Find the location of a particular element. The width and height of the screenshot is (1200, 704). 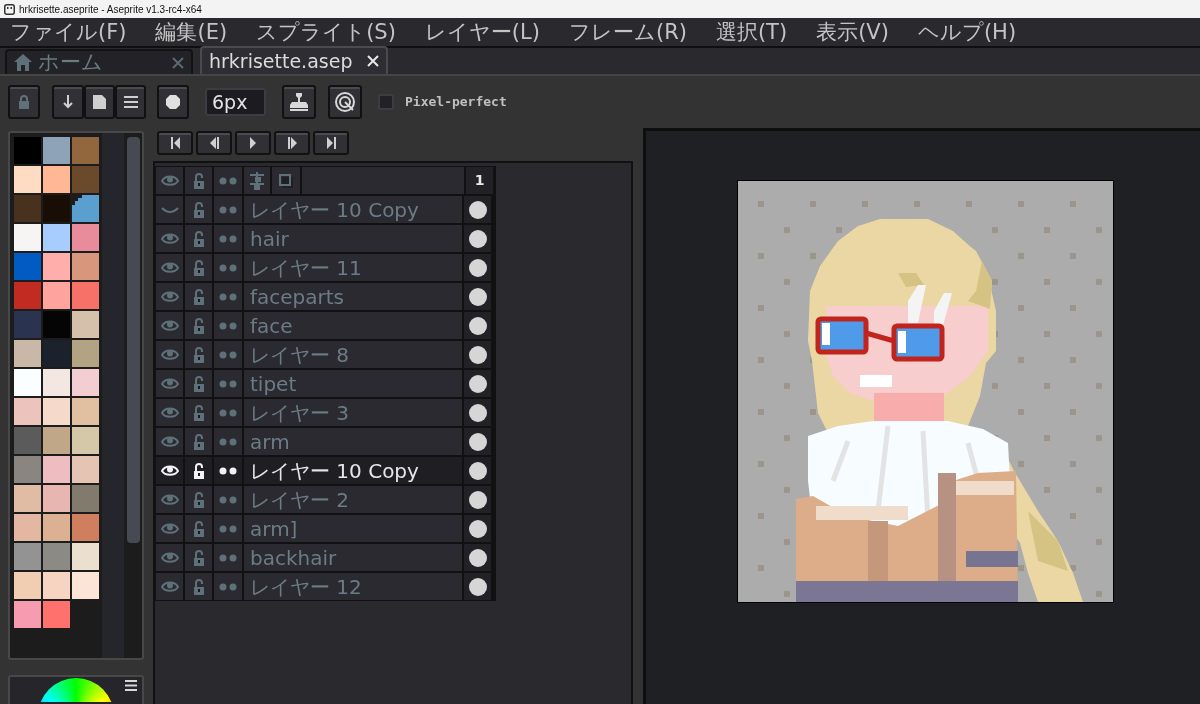

menu-item: 表示(V) is located at coordinates (852, 32).